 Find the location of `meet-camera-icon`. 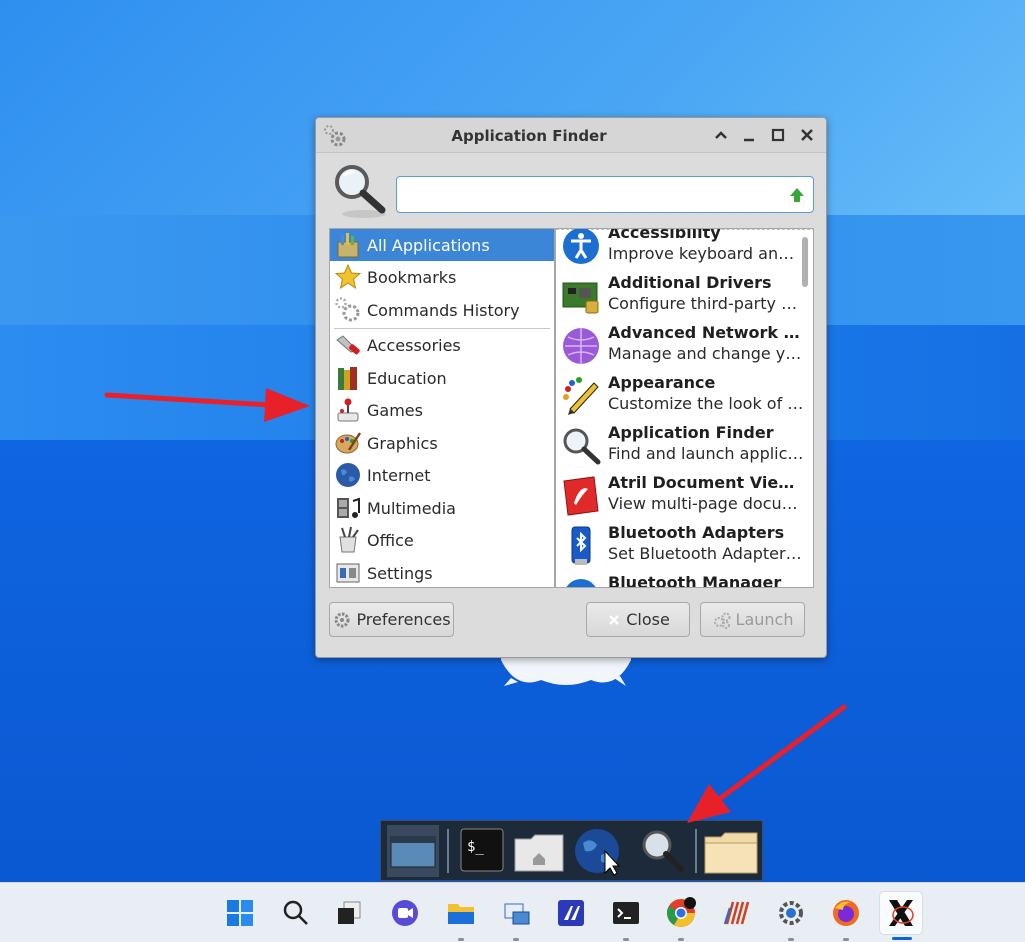

meet-camera-icon is located at coordinates (405, 913).